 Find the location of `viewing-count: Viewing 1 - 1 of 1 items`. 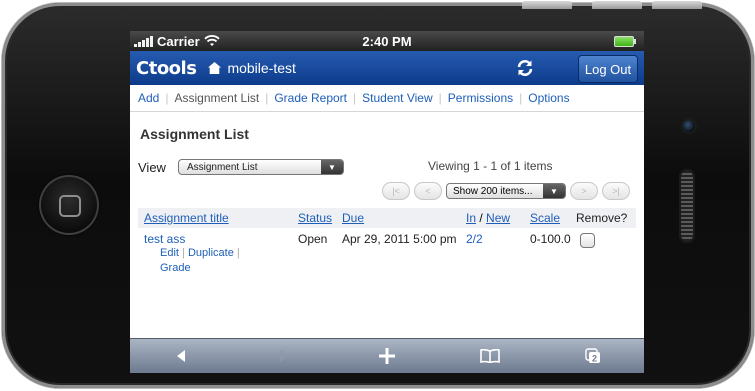

viewing-count: Viewing 1 - 1 of 1 items is located at coordinates (490, 166).